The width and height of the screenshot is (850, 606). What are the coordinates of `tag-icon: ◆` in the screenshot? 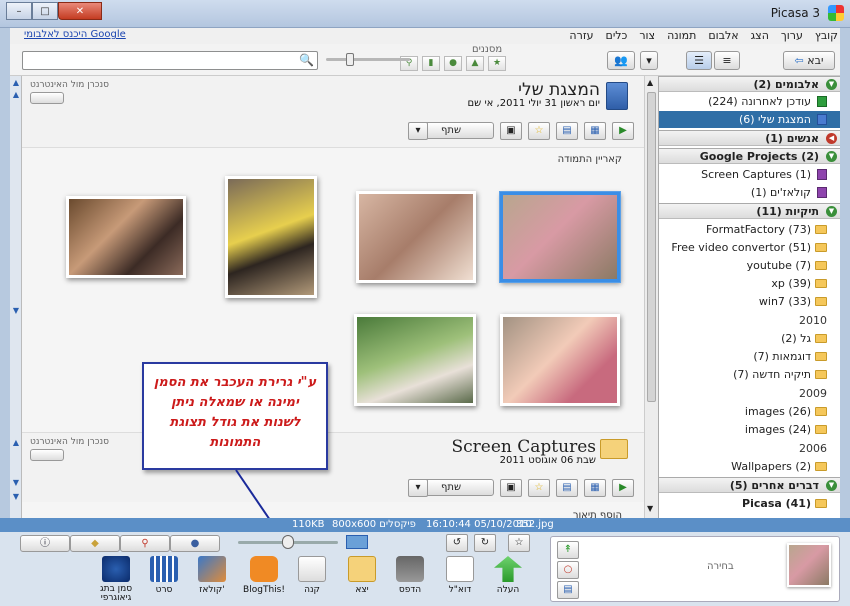 It's located at (95, 543).